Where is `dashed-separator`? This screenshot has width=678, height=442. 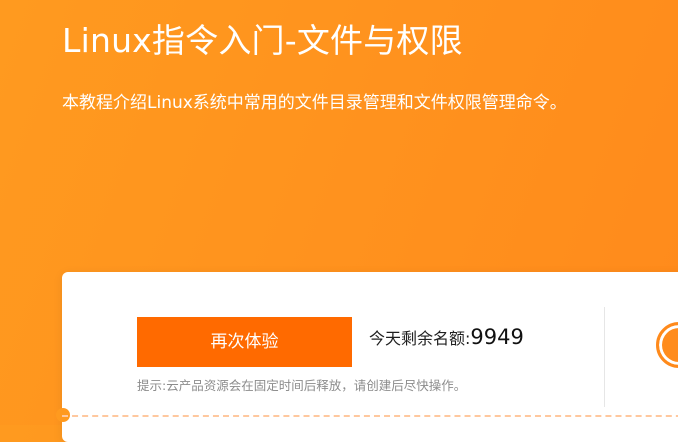
dashed-separator is located at coordinates (370, 416).